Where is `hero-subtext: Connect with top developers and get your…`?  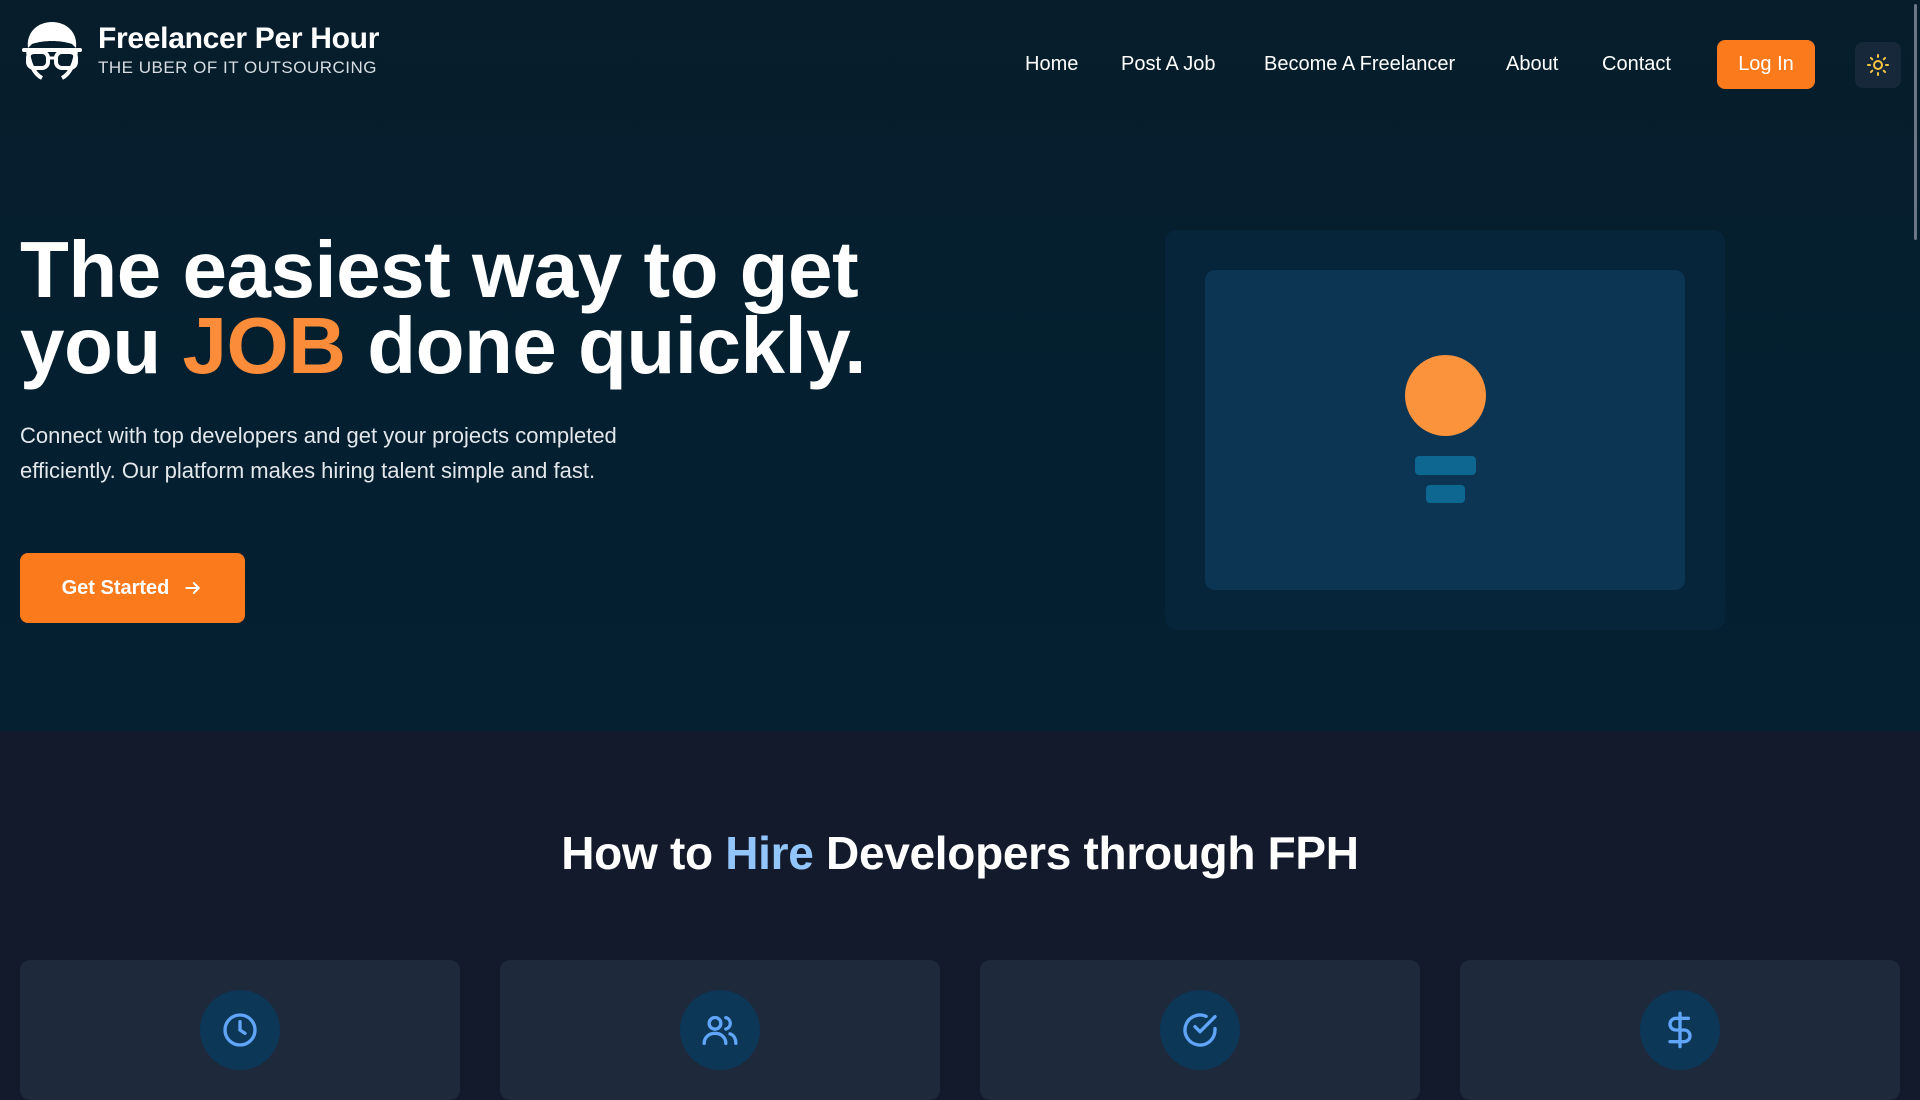
hero-subtext: Connect with top developers and get your… is located at coordinates (318, 453).